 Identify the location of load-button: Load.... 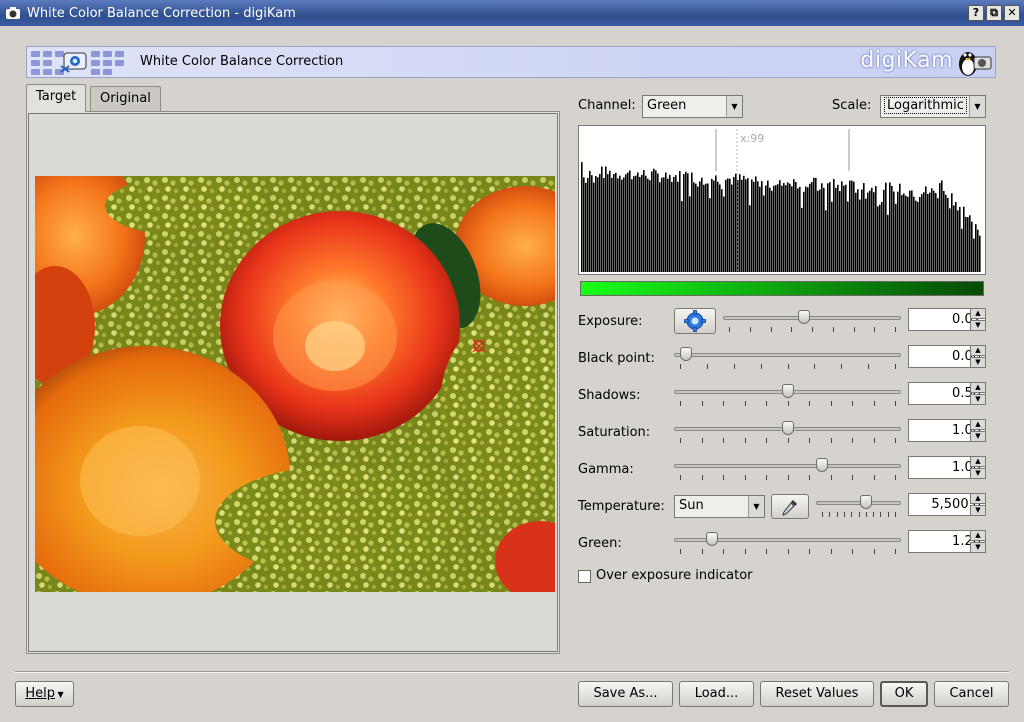
(716, 694).